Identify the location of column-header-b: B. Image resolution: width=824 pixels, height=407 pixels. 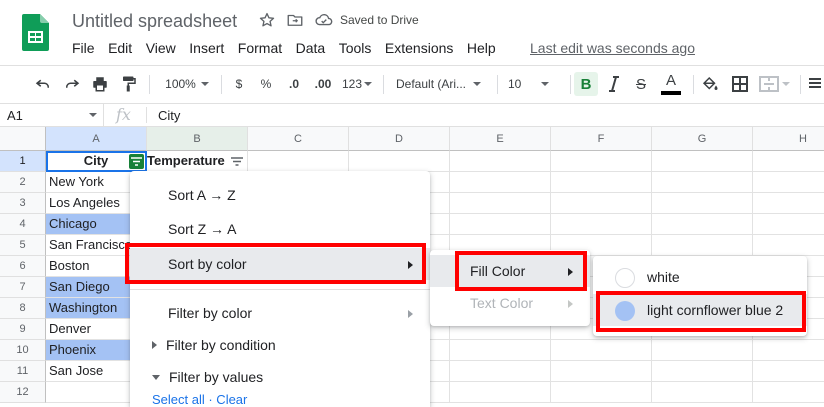
(197, 139).